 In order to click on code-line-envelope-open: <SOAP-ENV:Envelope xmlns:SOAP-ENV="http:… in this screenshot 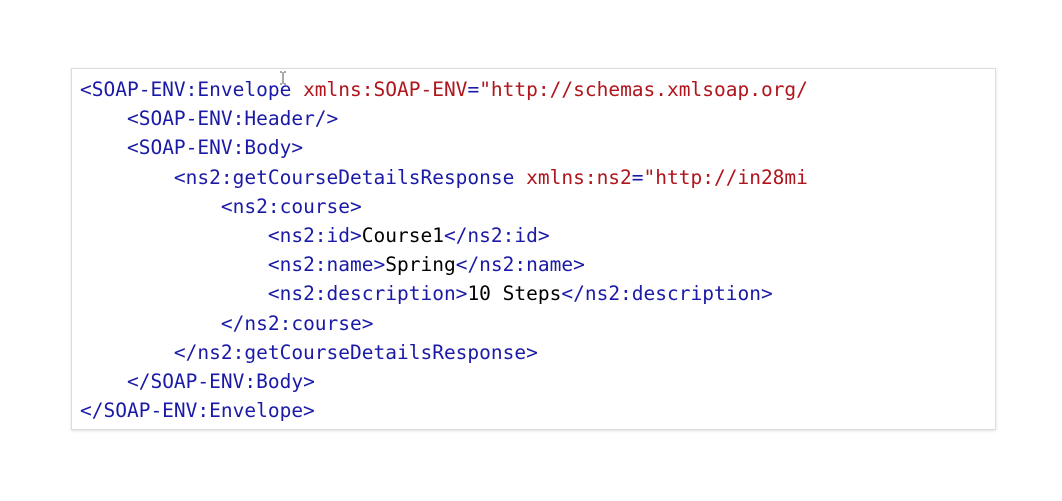, I will do `click(444, 89)`.